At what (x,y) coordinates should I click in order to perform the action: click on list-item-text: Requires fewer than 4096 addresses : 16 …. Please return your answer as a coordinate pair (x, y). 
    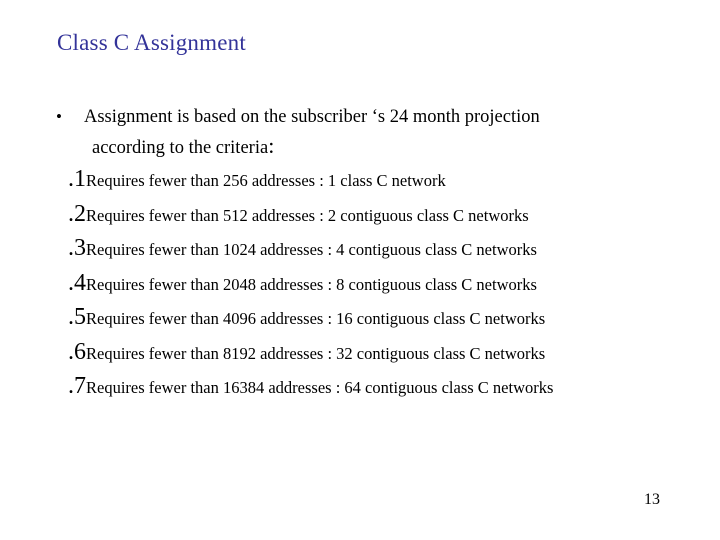
    Looking at the image, I should click on (316, 318).